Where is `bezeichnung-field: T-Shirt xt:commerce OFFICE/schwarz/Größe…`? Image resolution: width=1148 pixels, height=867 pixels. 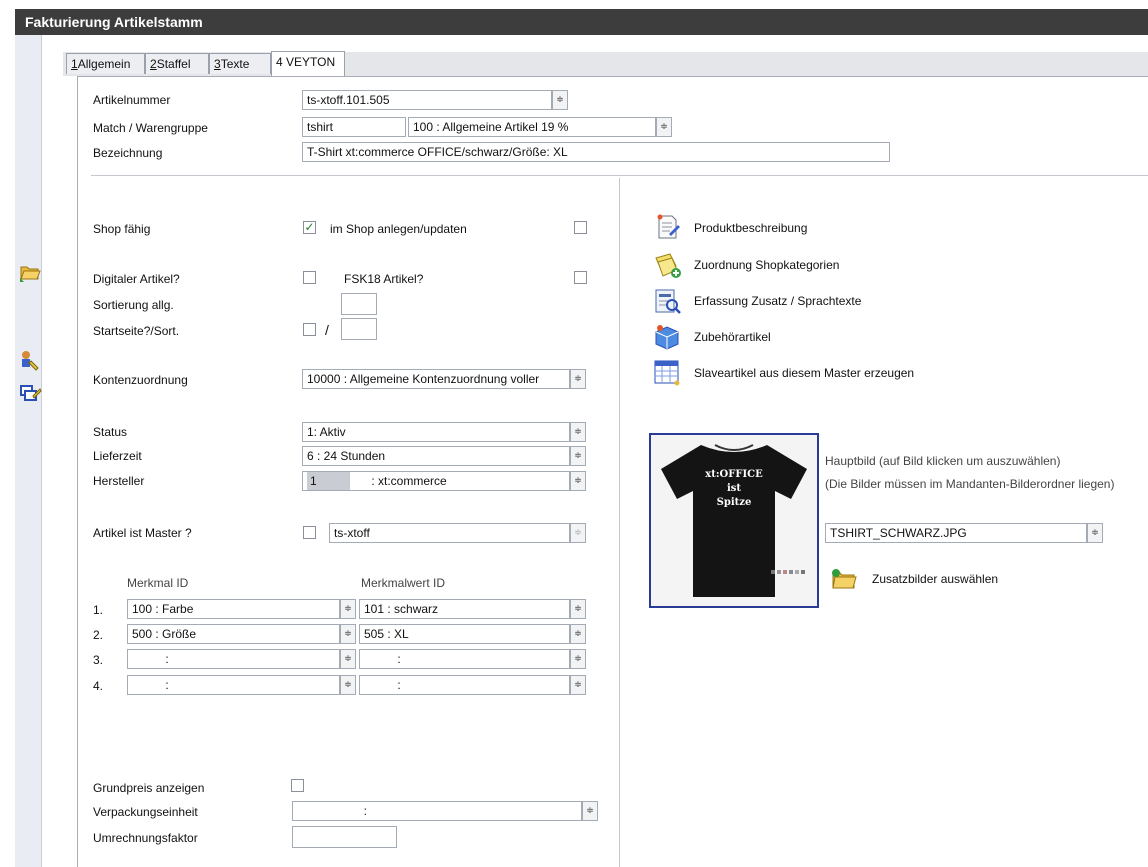 bezeichnung-field: T-Shirt xt:commerce OFFICE/schwarz/Größe… is located at coordinates (596, 152).